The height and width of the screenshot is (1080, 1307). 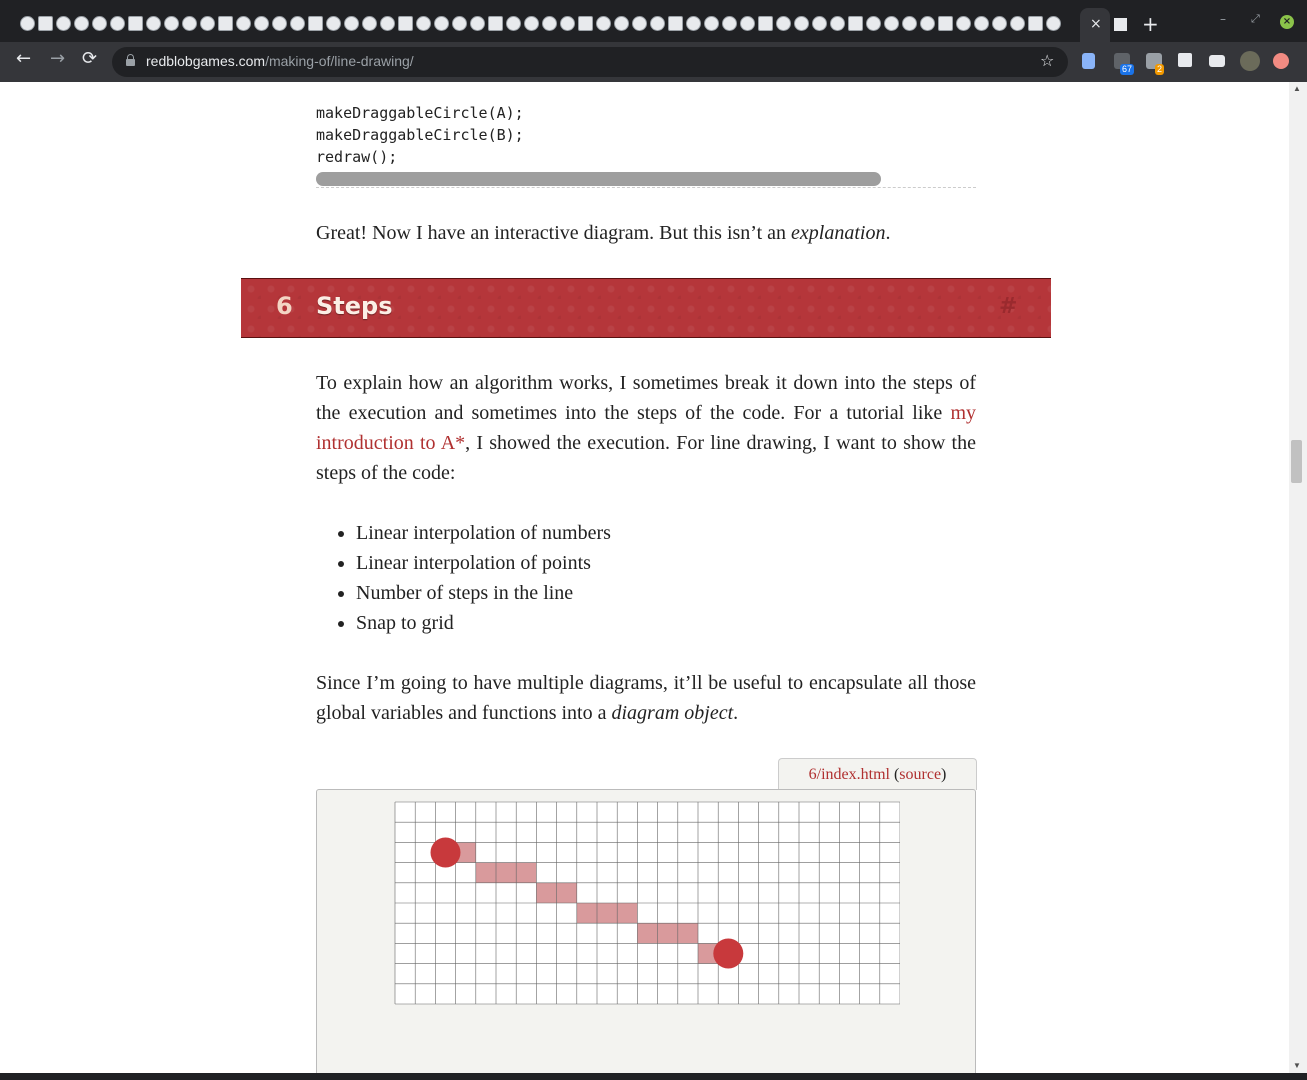 What do you see at coordinates (1250, 61) in the screenshot?
I see `profile-avatar` at bounding box center [1250, 61].